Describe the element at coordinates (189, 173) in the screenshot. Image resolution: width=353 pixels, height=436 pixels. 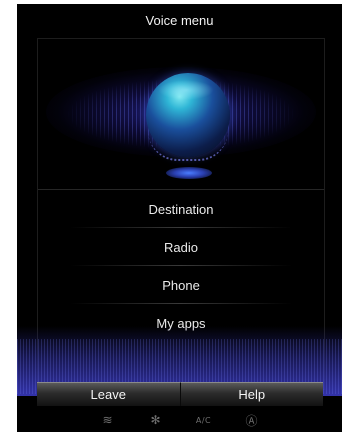
I see `orb-reflection` at that location.